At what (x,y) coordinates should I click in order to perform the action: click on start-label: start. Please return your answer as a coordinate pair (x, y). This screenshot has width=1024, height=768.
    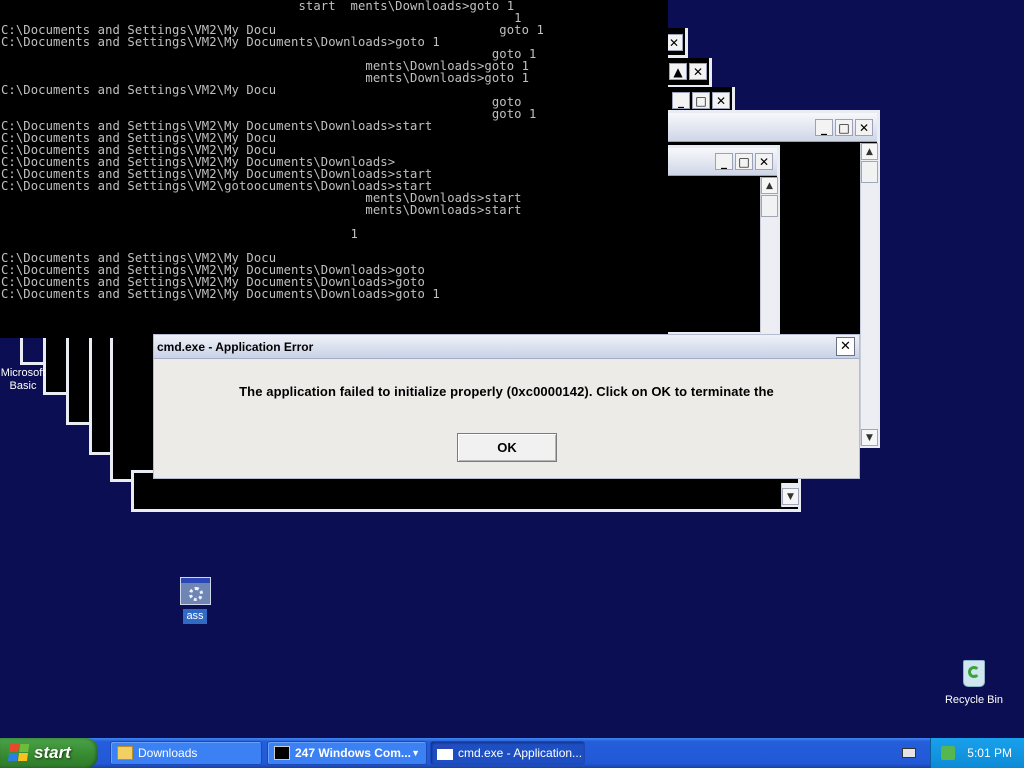
    Looking at the image, I should click on (52, 752).